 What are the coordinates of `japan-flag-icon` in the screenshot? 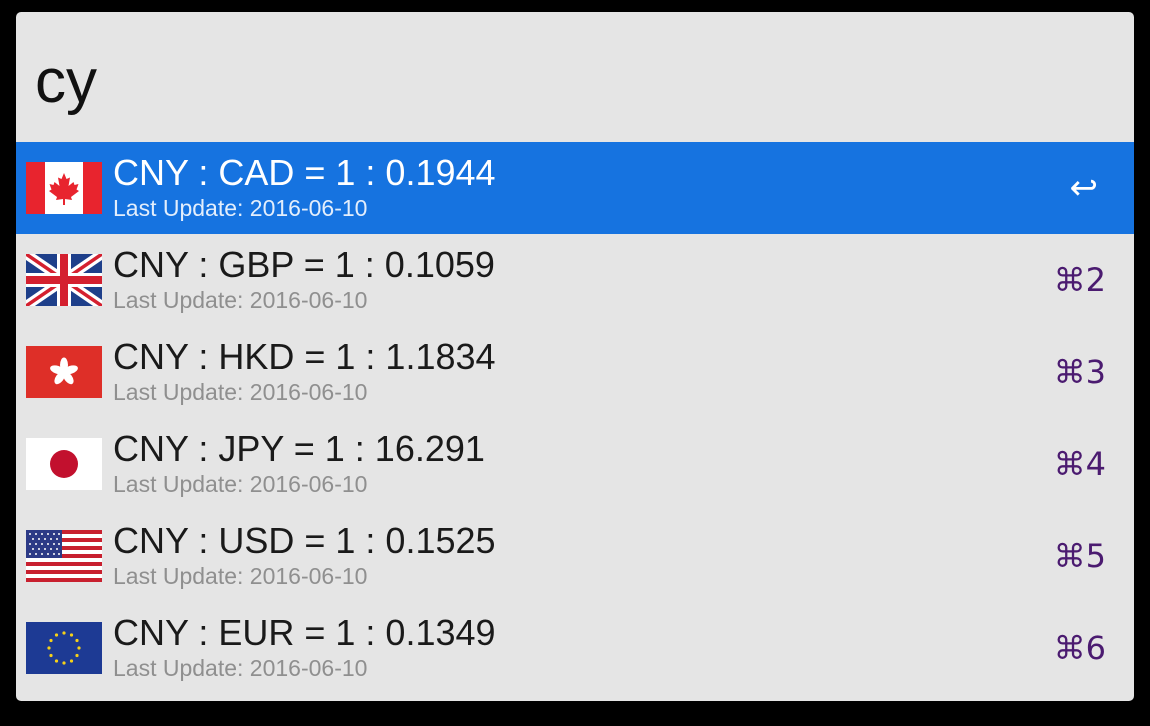 It's located at (64, 464).